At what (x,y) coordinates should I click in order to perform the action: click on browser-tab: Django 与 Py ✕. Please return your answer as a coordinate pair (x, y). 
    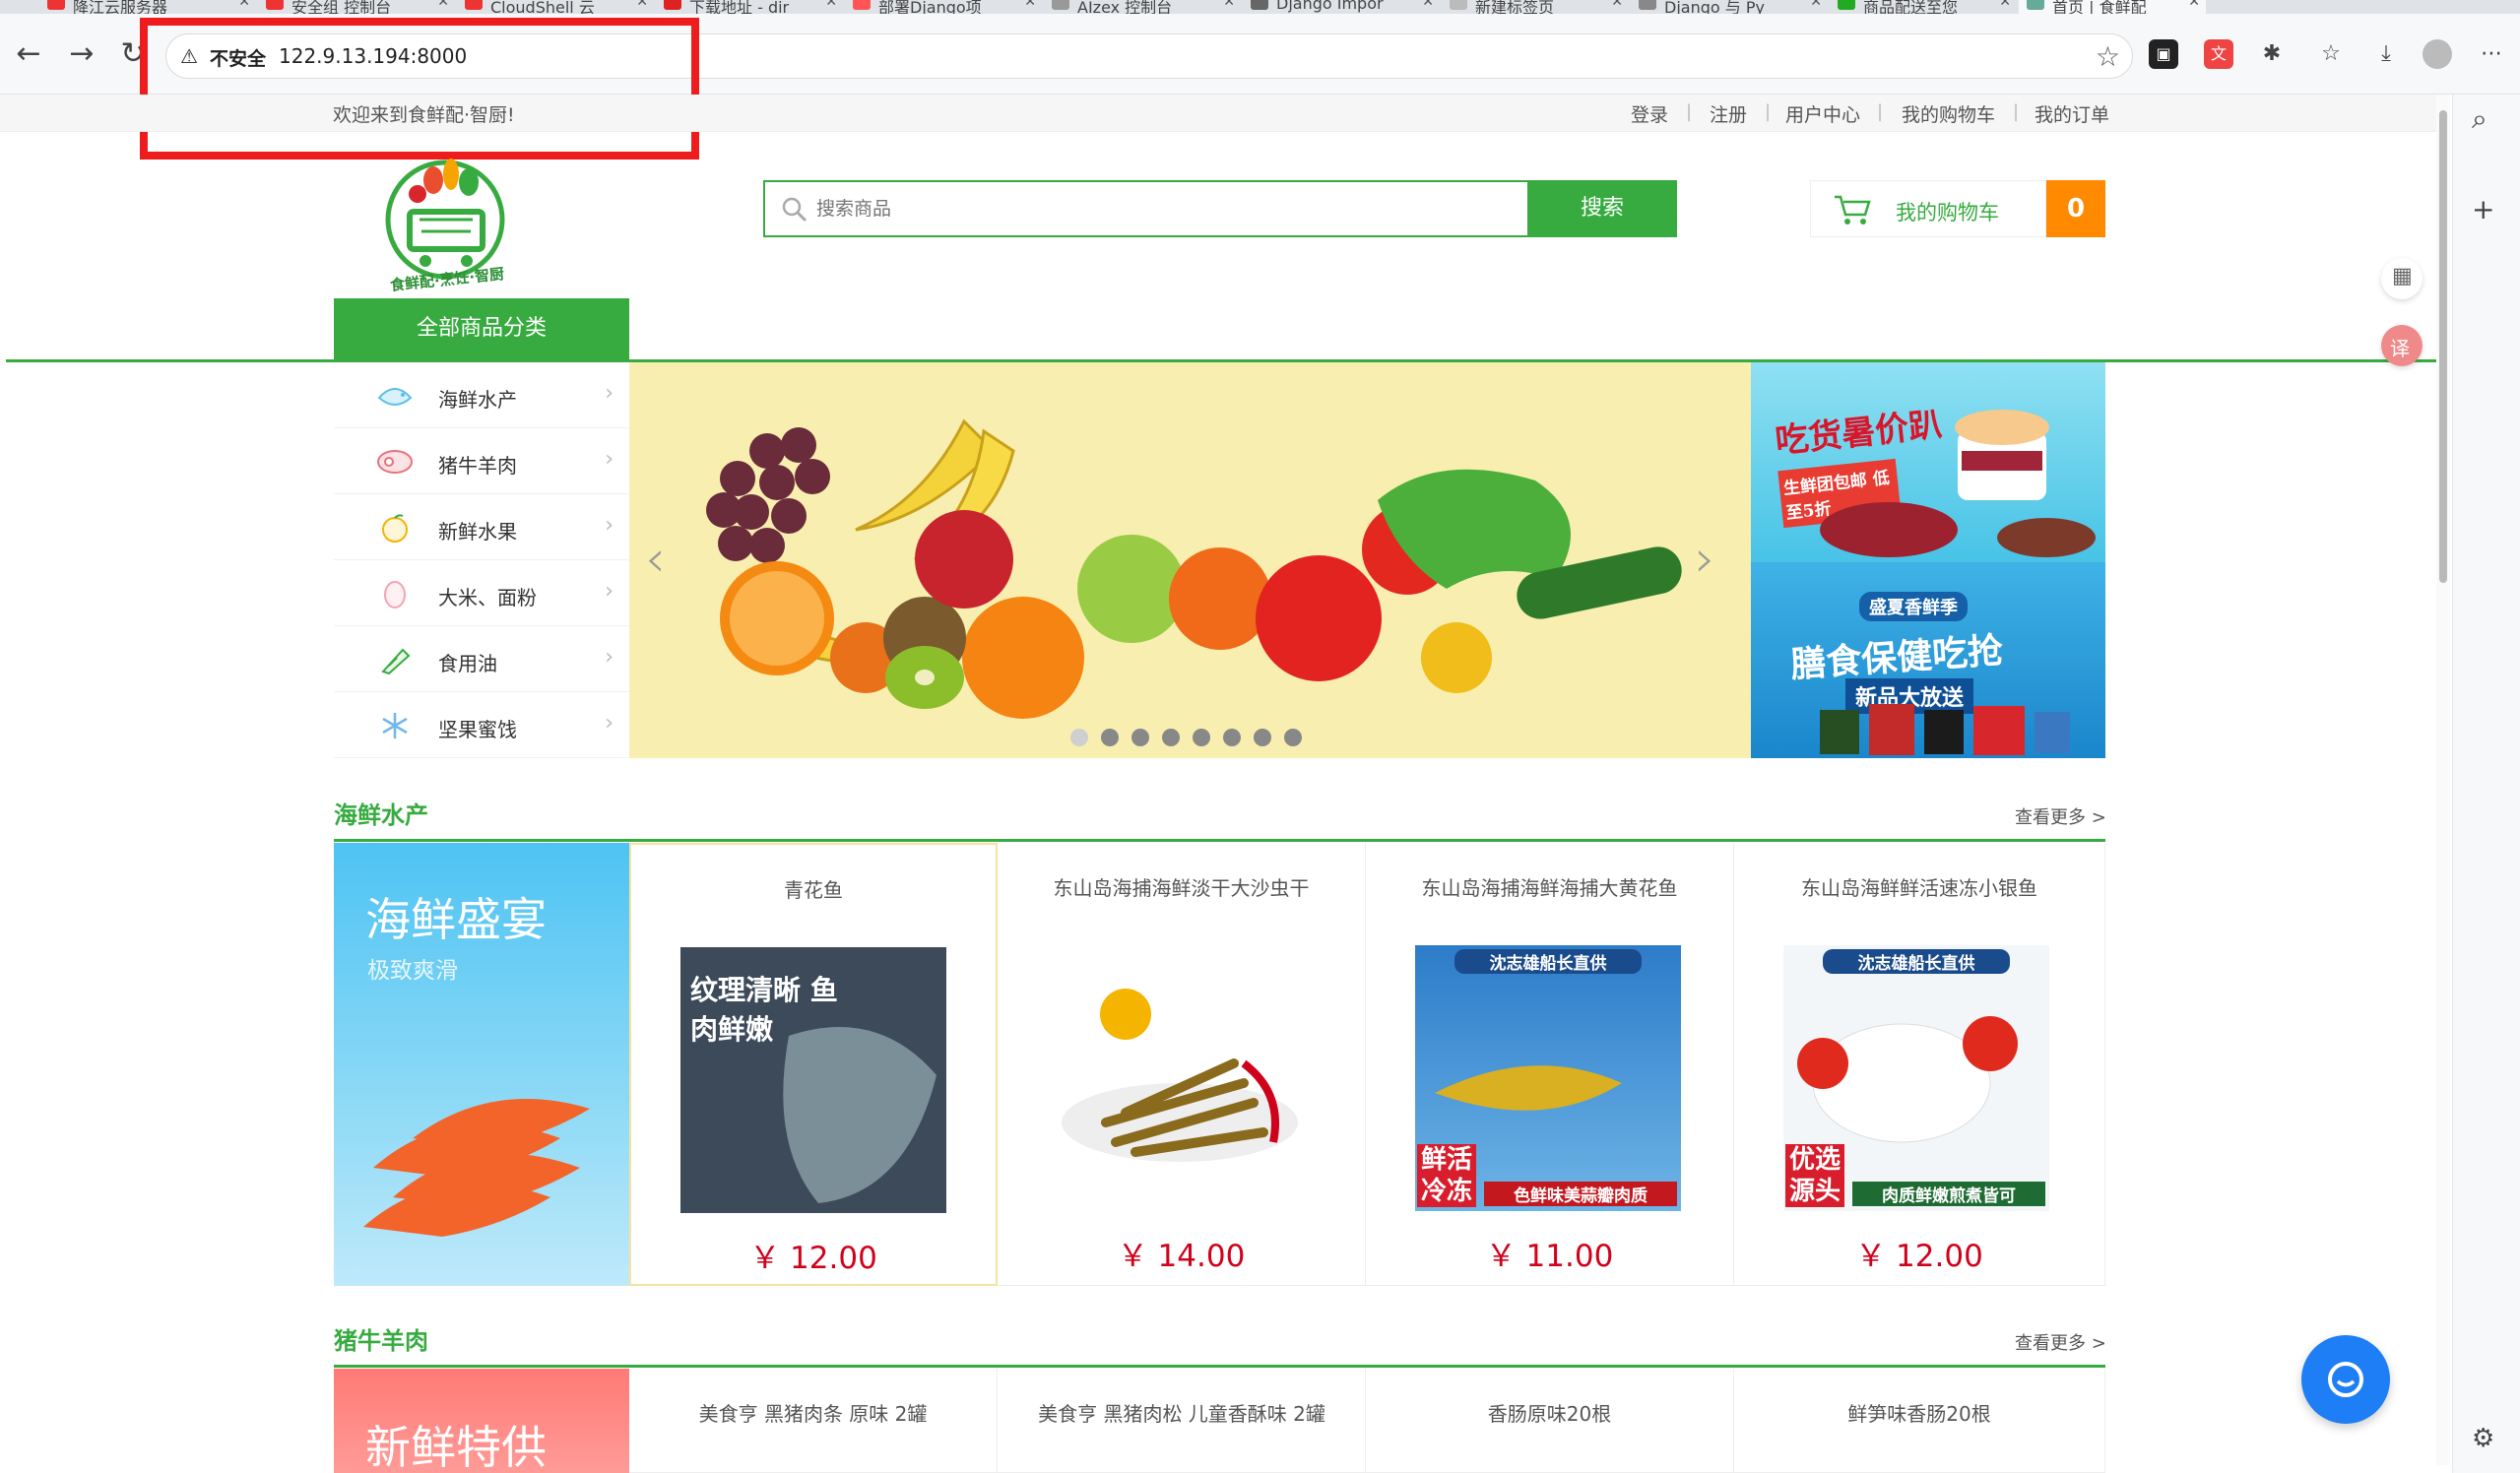
    Looking at the image, I should click on (1729, 7).